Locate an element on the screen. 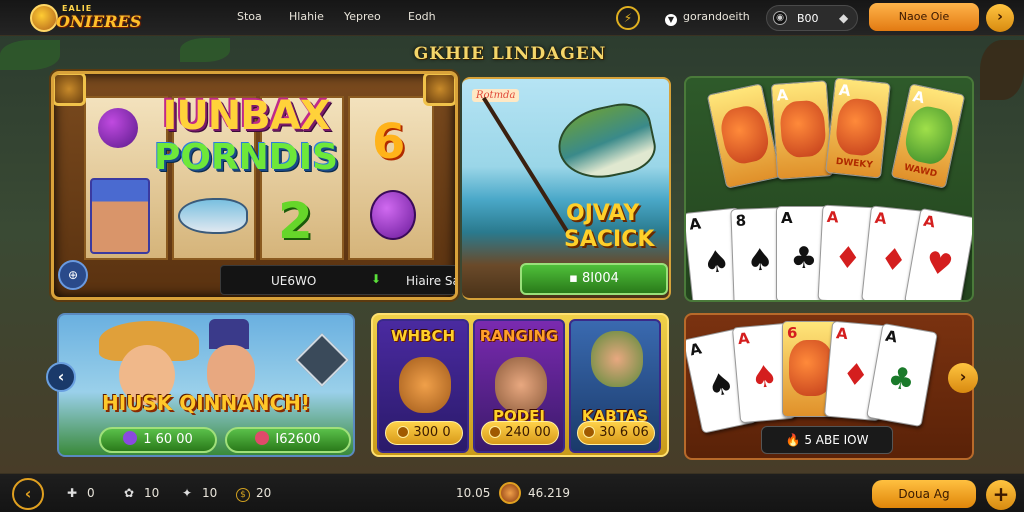 This screenshot has height=512, width=1024. heart-icon: ♥ is located at coordinates (939, 264).